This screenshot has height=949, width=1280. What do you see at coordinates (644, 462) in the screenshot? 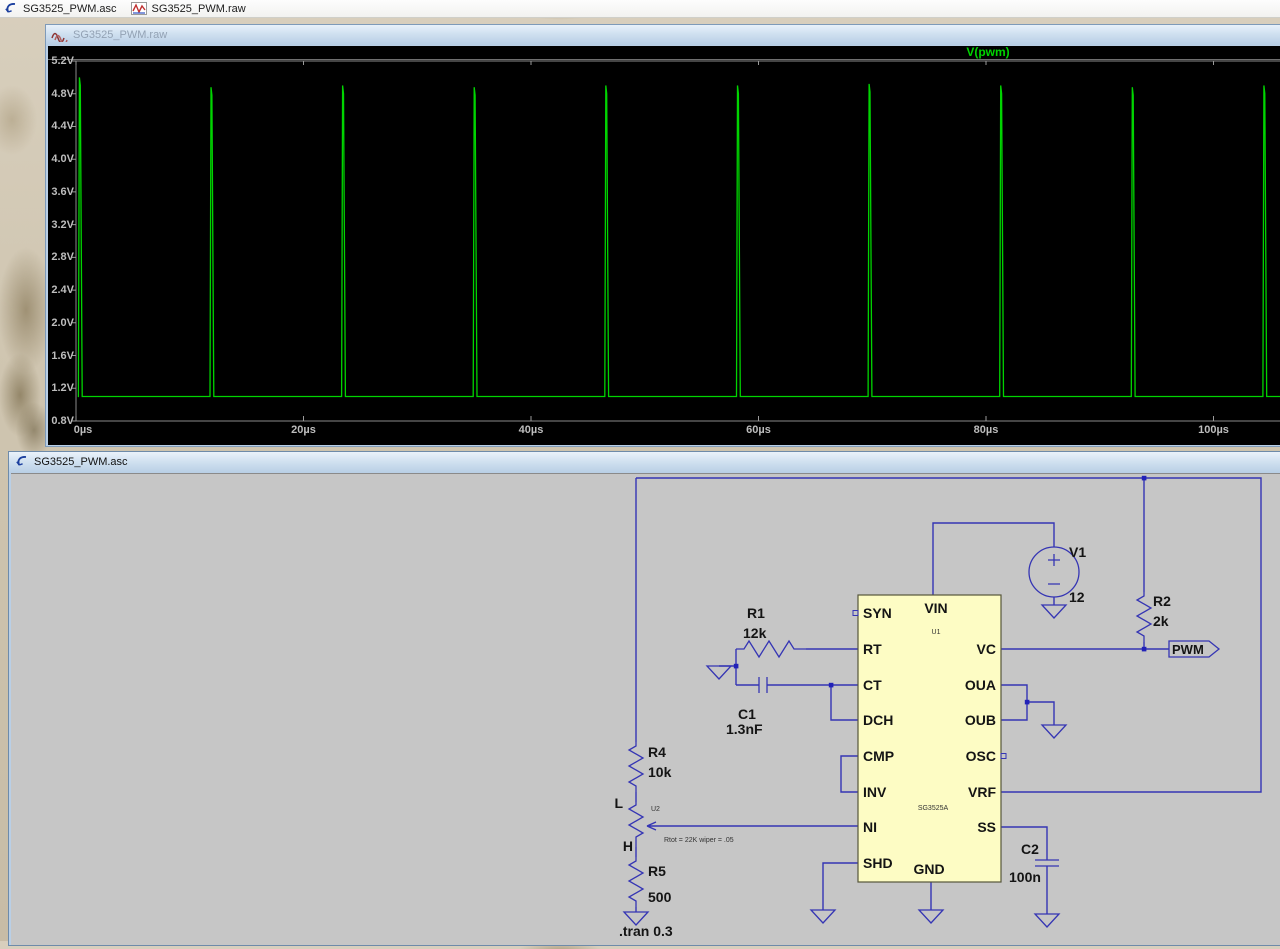
I see `schematic-titlebar: SG3525_PWM.asc` at bounding box center [644, 462].